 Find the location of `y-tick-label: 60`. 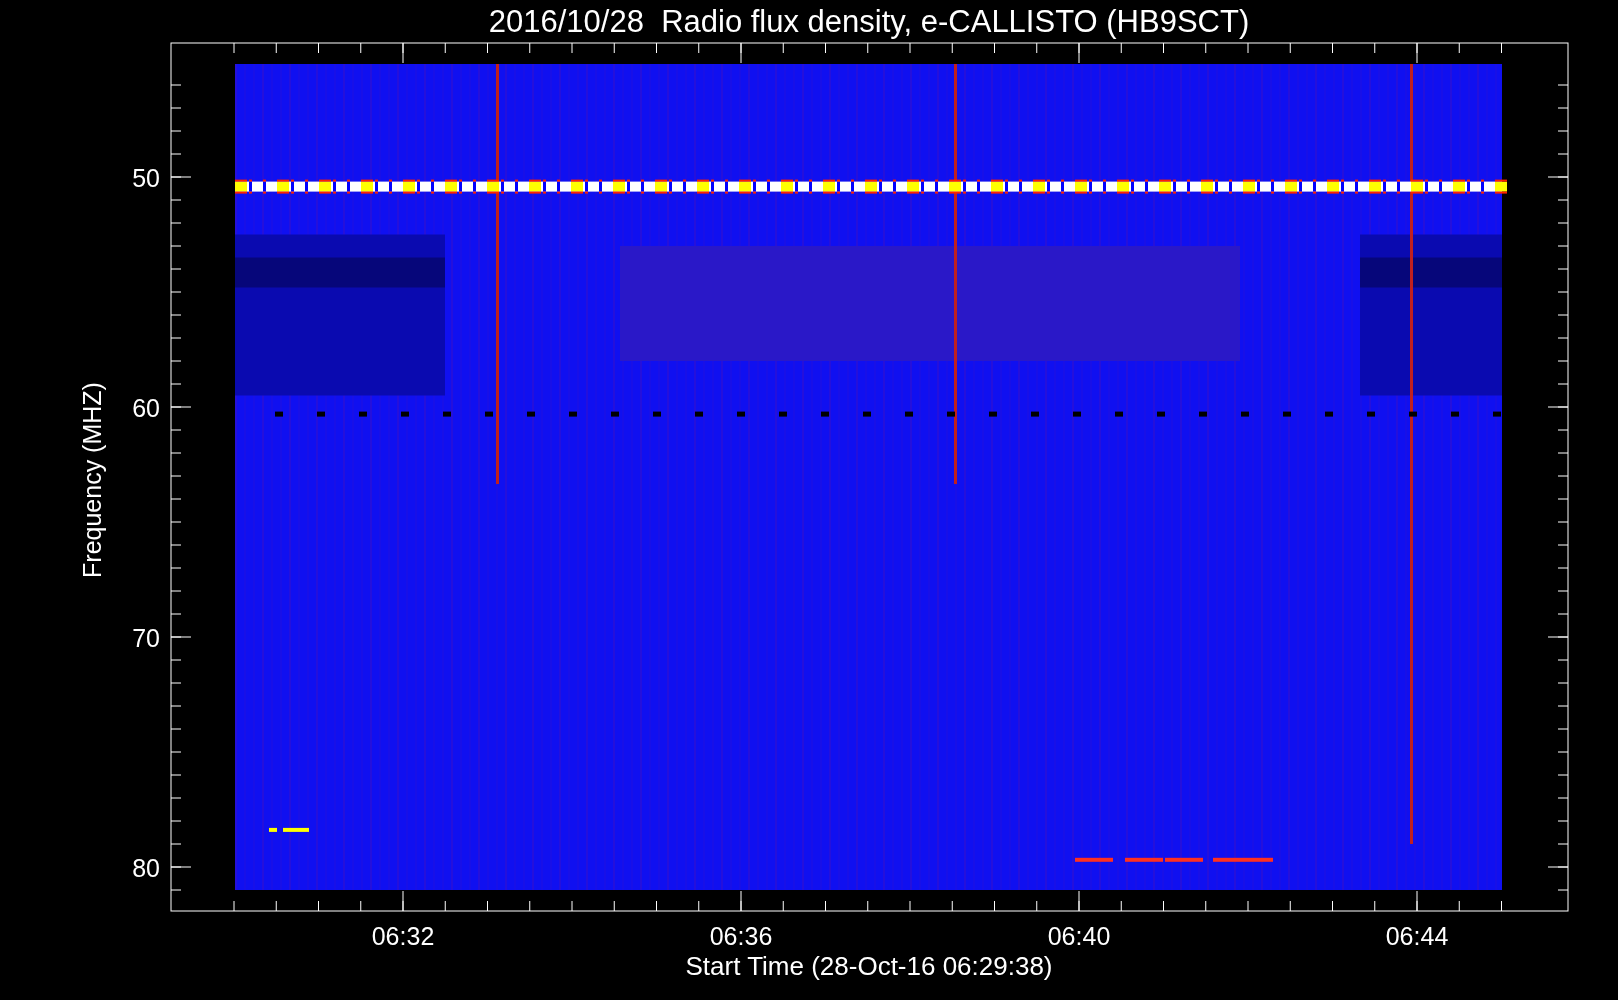

y-tick-label: 60 is located at coordinates (146, 408).